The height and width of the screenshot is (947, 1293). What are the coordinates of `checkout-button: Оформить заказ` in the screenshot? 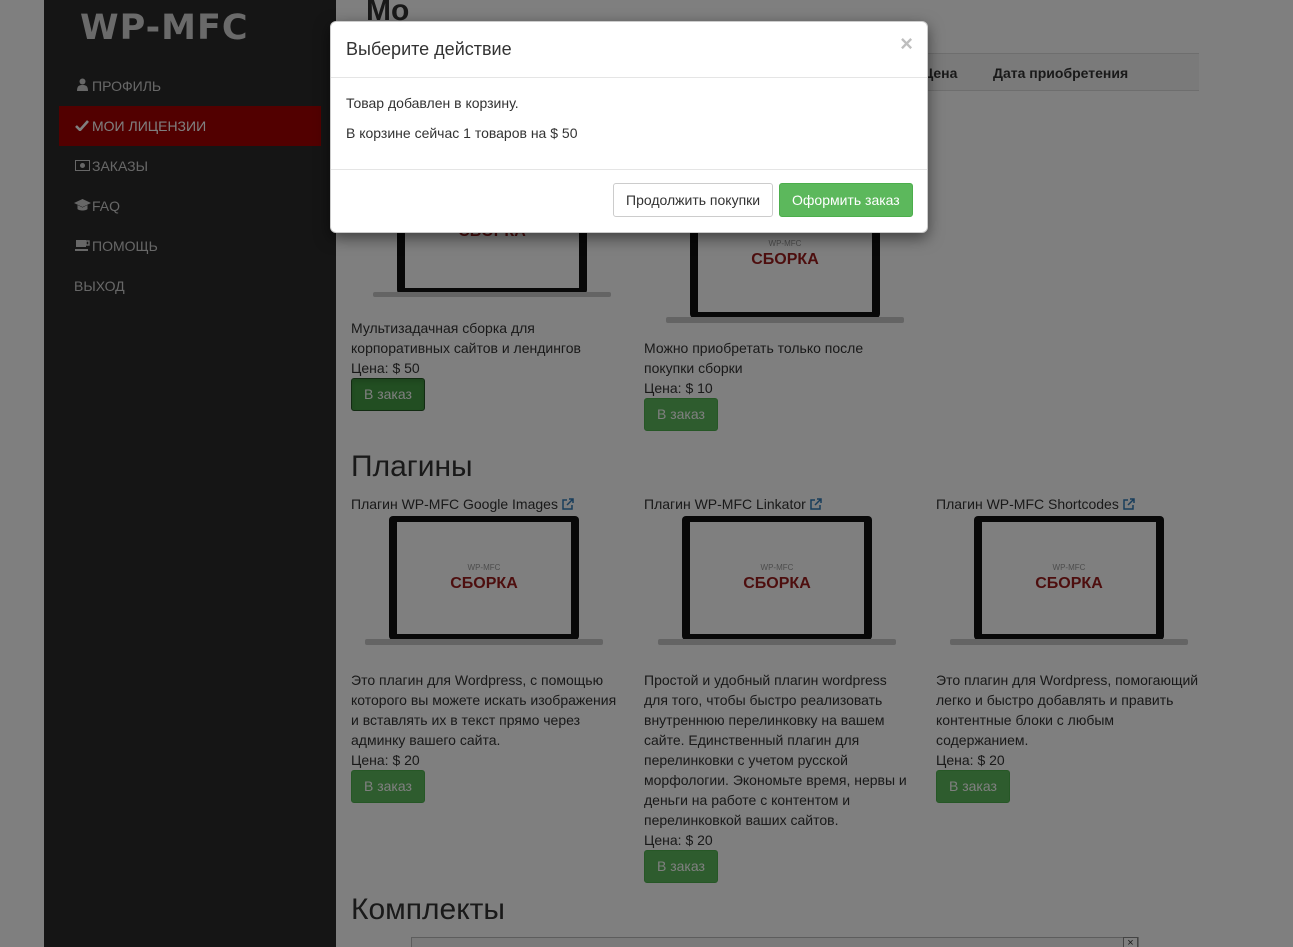 It's located at (846, 200).